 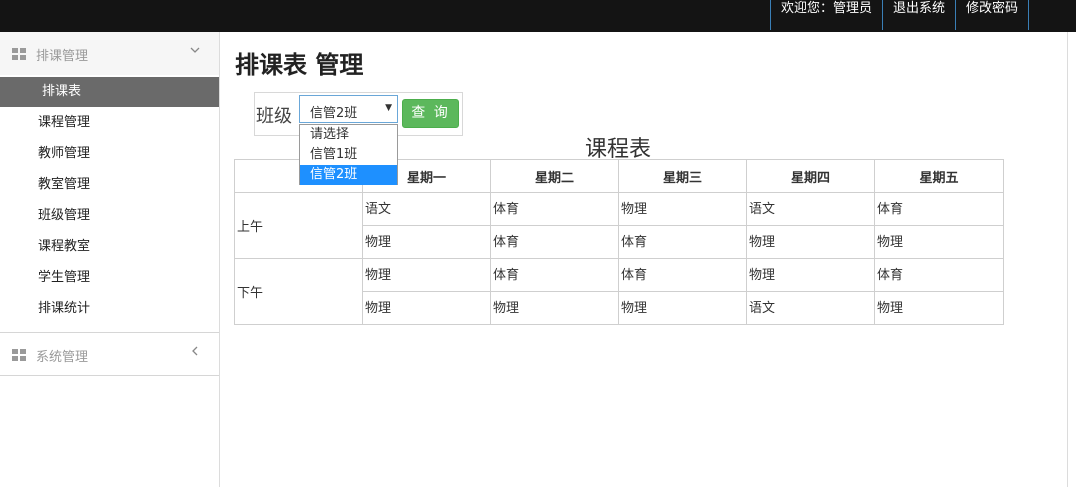 I want to click on sidebar-item-label: 课程教室, so click(x=64, y=246).